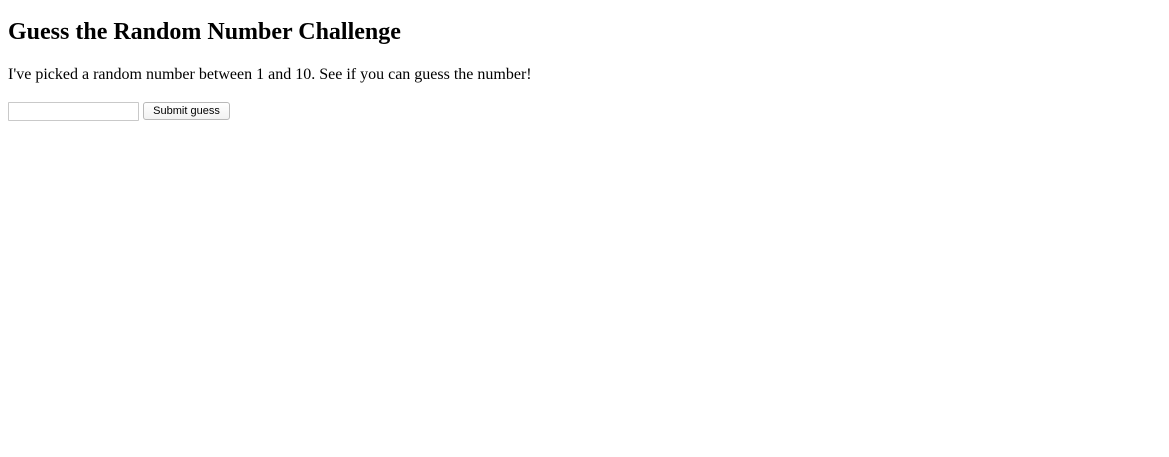  Describe the element at coordinates (186, 111) in the screenshot. I see `submit-guess-button: Submit guess` at that location.